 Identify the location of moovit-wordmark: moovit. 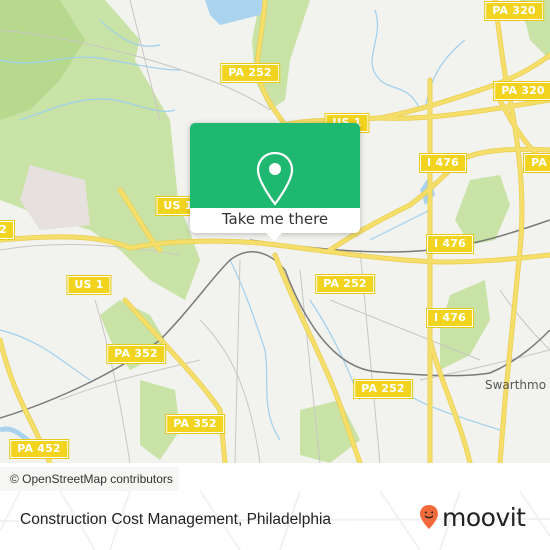
(484, 517).